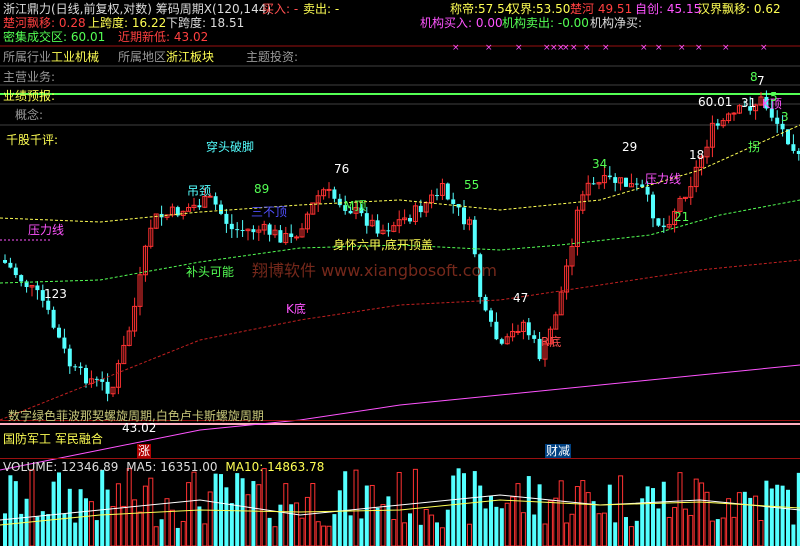 The image size is (800, 546). I want to click on volume-pane-divider, so click(400, 458).